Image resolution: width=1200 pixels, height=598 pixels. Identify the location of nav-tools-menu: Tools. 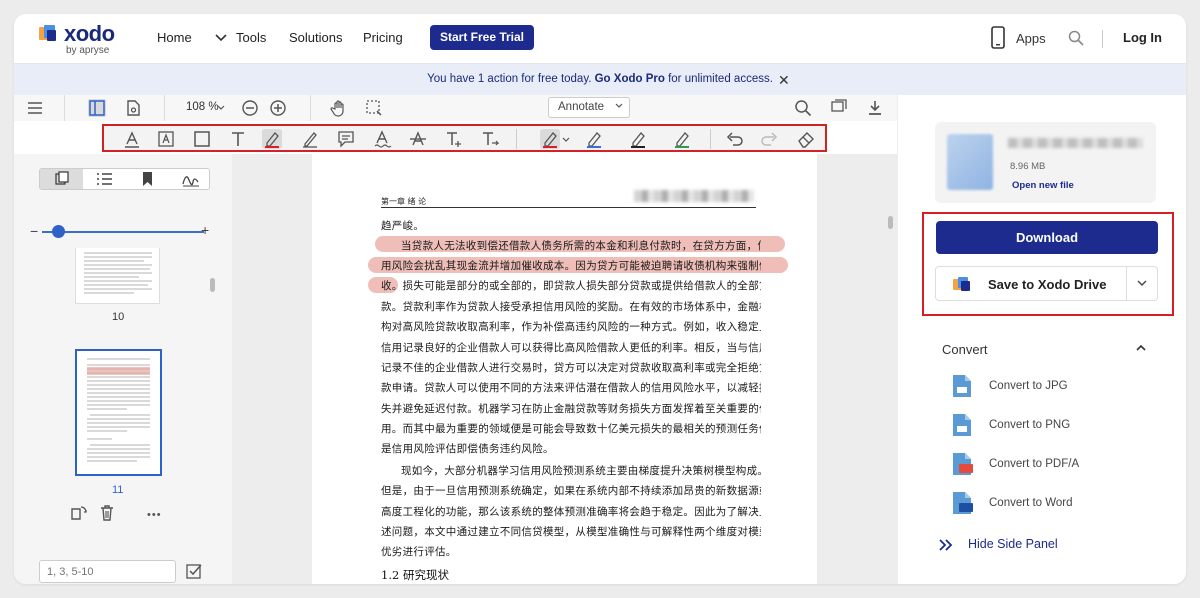
(244, 39).